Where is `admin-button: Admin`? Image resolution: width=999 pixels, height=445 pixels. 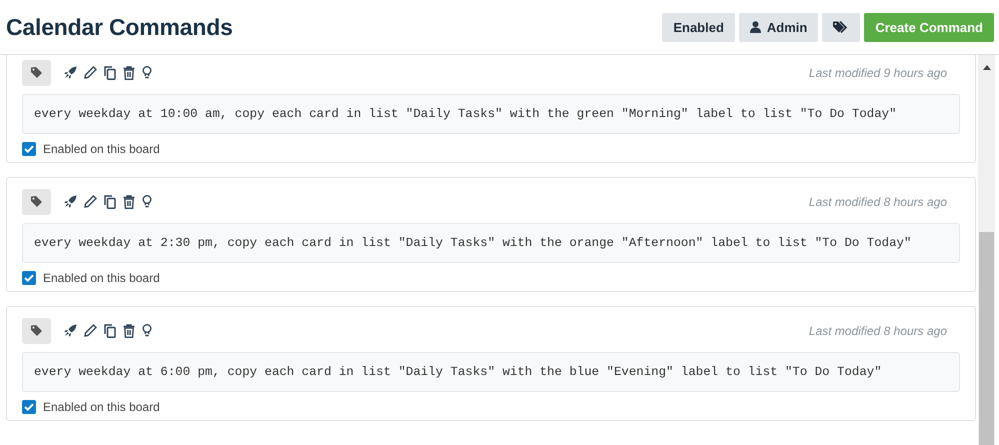
admin-button: Admin is located at coordinates (778, 27).